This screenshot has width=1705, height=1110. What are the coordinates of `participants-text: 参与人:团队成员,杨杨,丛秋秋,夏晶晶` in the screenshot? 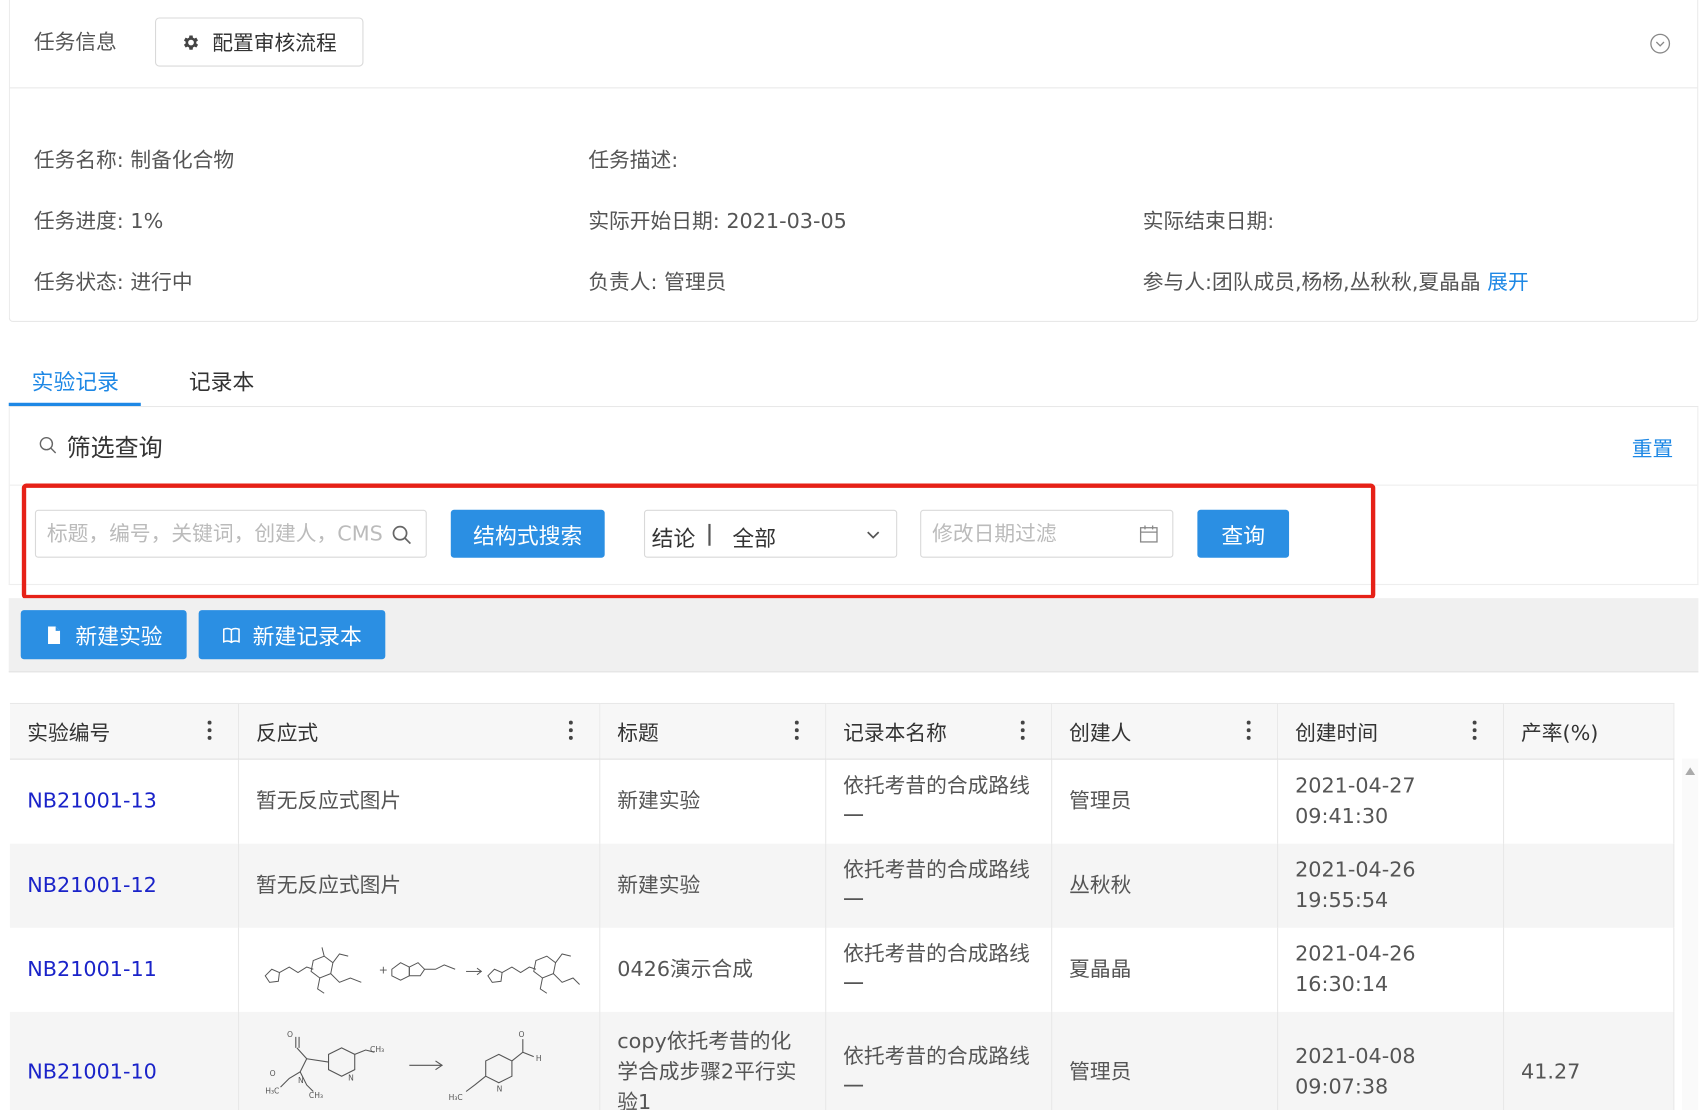 It's located at (1311, 282).